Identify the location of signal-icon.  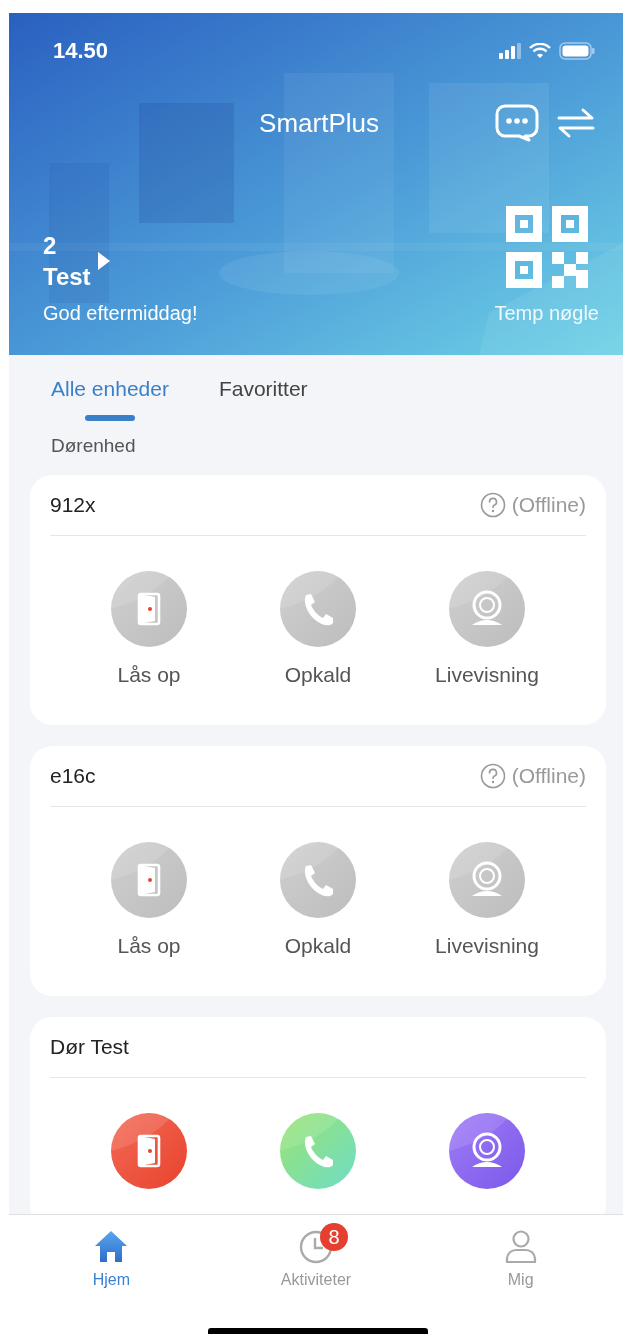
(510, 50).